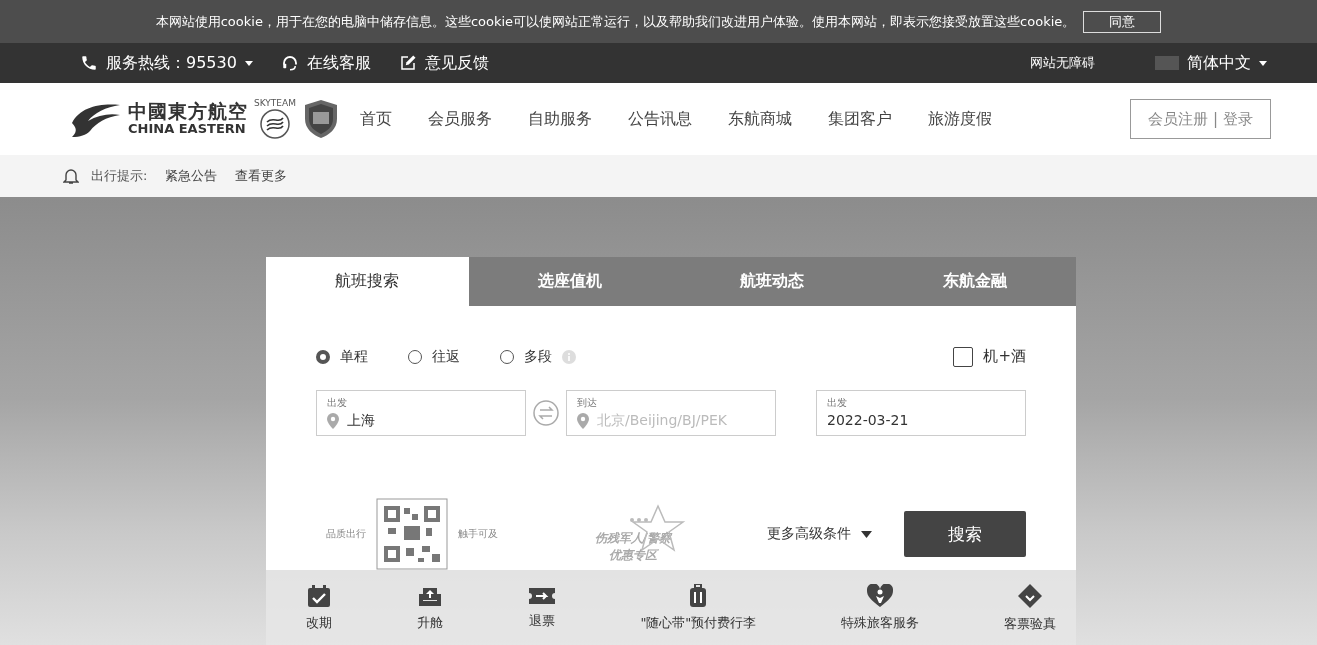 Image resolution: width=1317 pixels, height=645 pixels. What do you see at coordinates (89, 63) in the screenshot?
I see `phone-icon` at bounding box center [89, 63].